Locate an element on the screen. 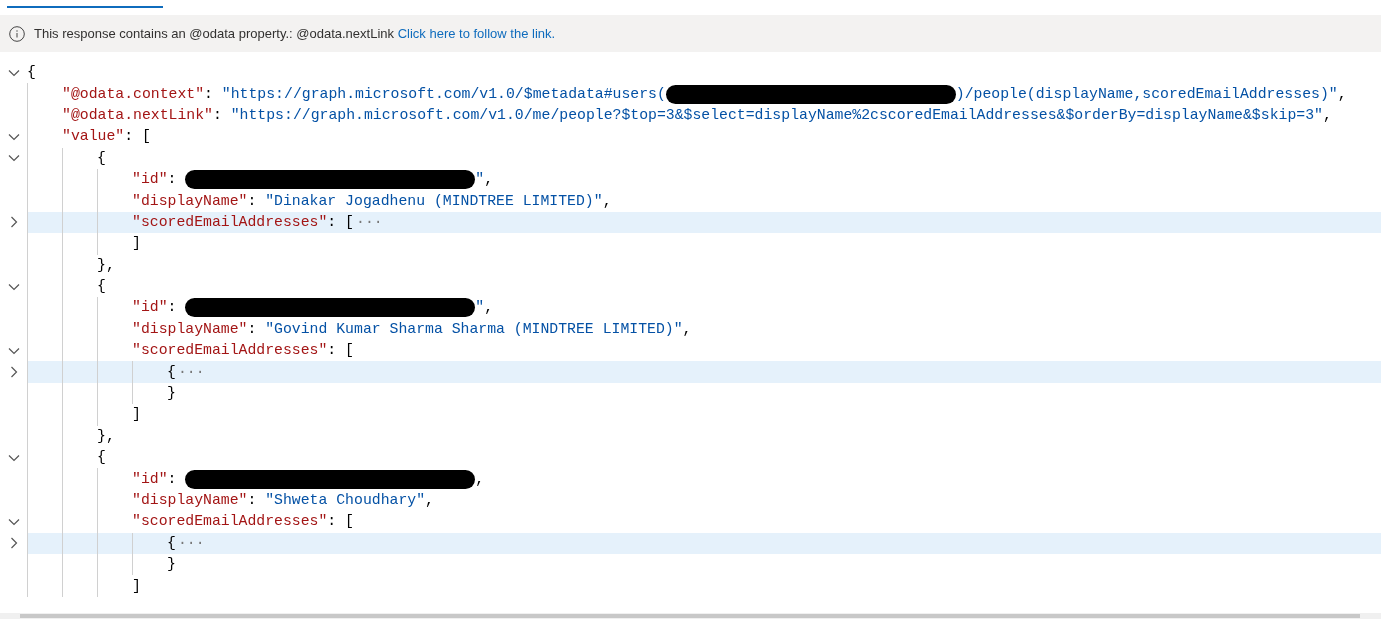 This screenshot has width=1381, height=619. code-text: "displayName": "Dinakar Jogadhenu (MINDTREE LIMITED)", is located at coordinates (372, 201).